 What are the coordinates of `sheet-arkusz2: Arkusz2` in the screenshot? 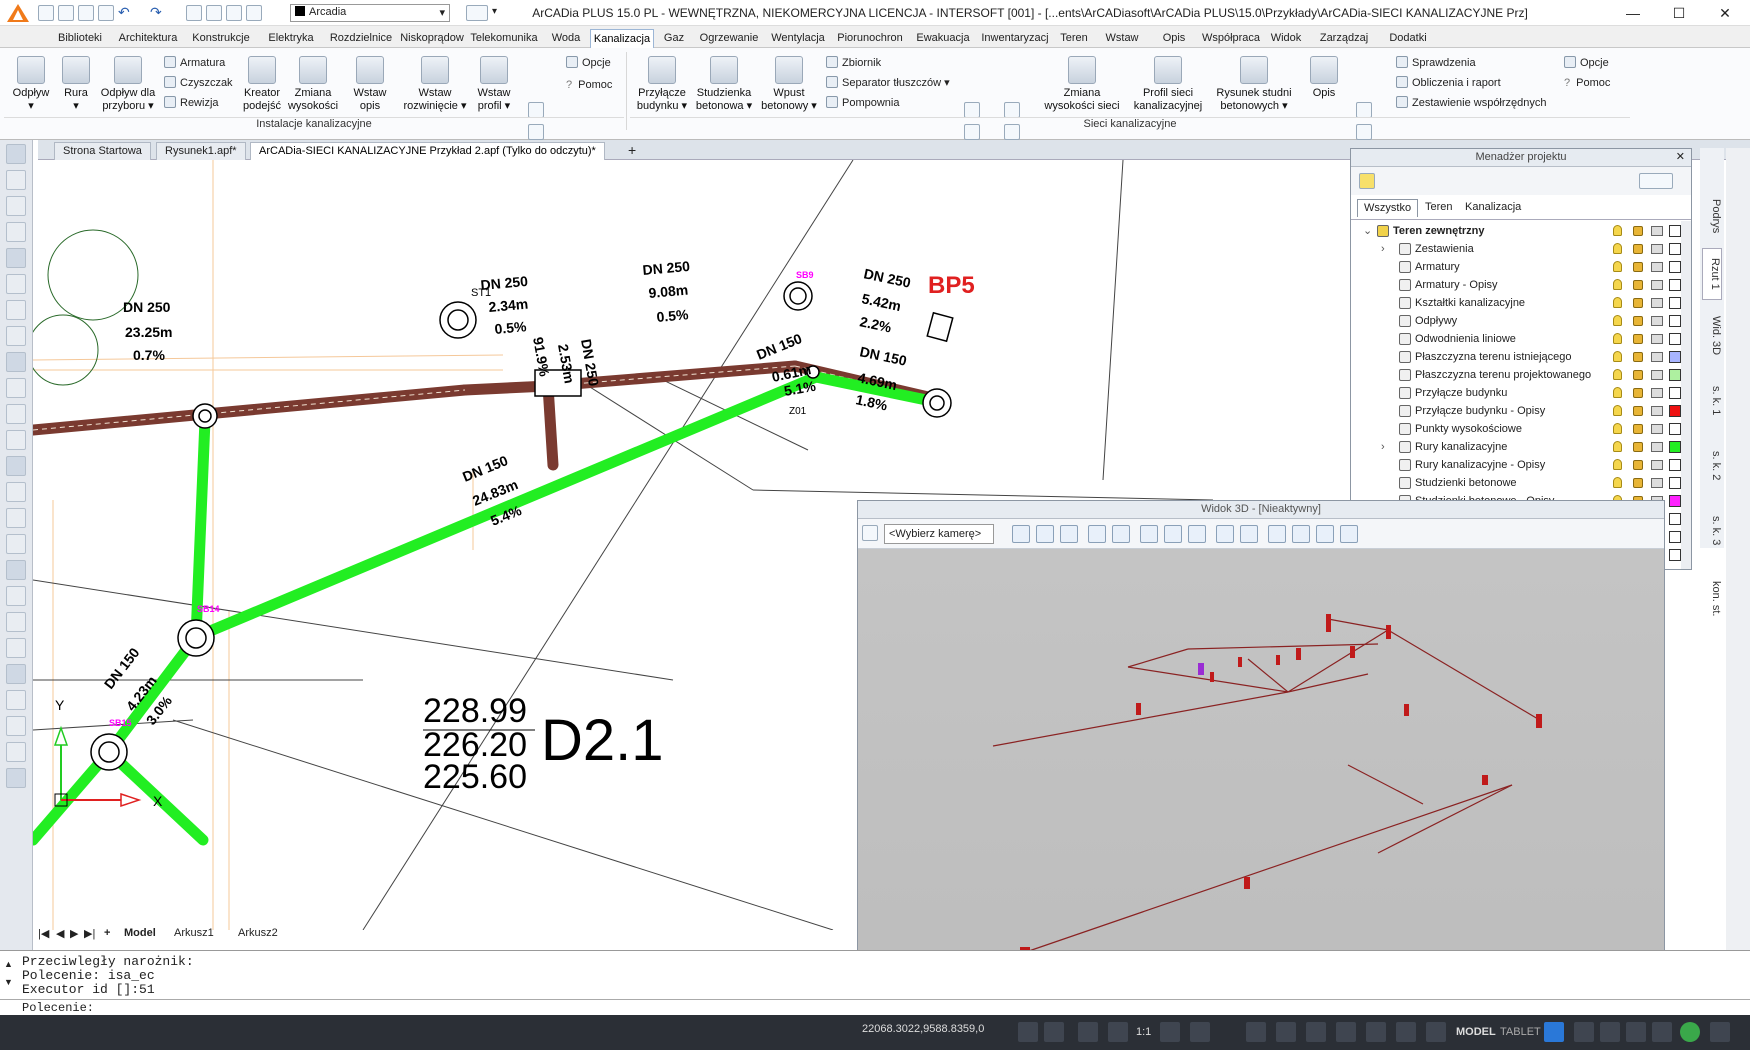 It's located at (258, 933).